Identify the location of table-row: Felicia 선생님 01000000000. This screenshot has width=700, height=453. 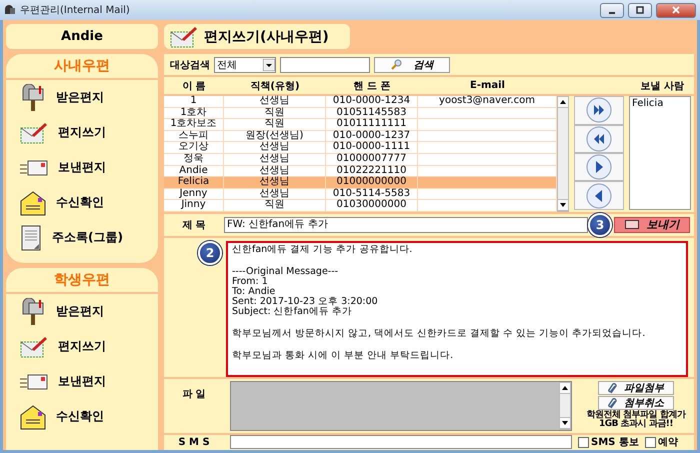
(360, 183).